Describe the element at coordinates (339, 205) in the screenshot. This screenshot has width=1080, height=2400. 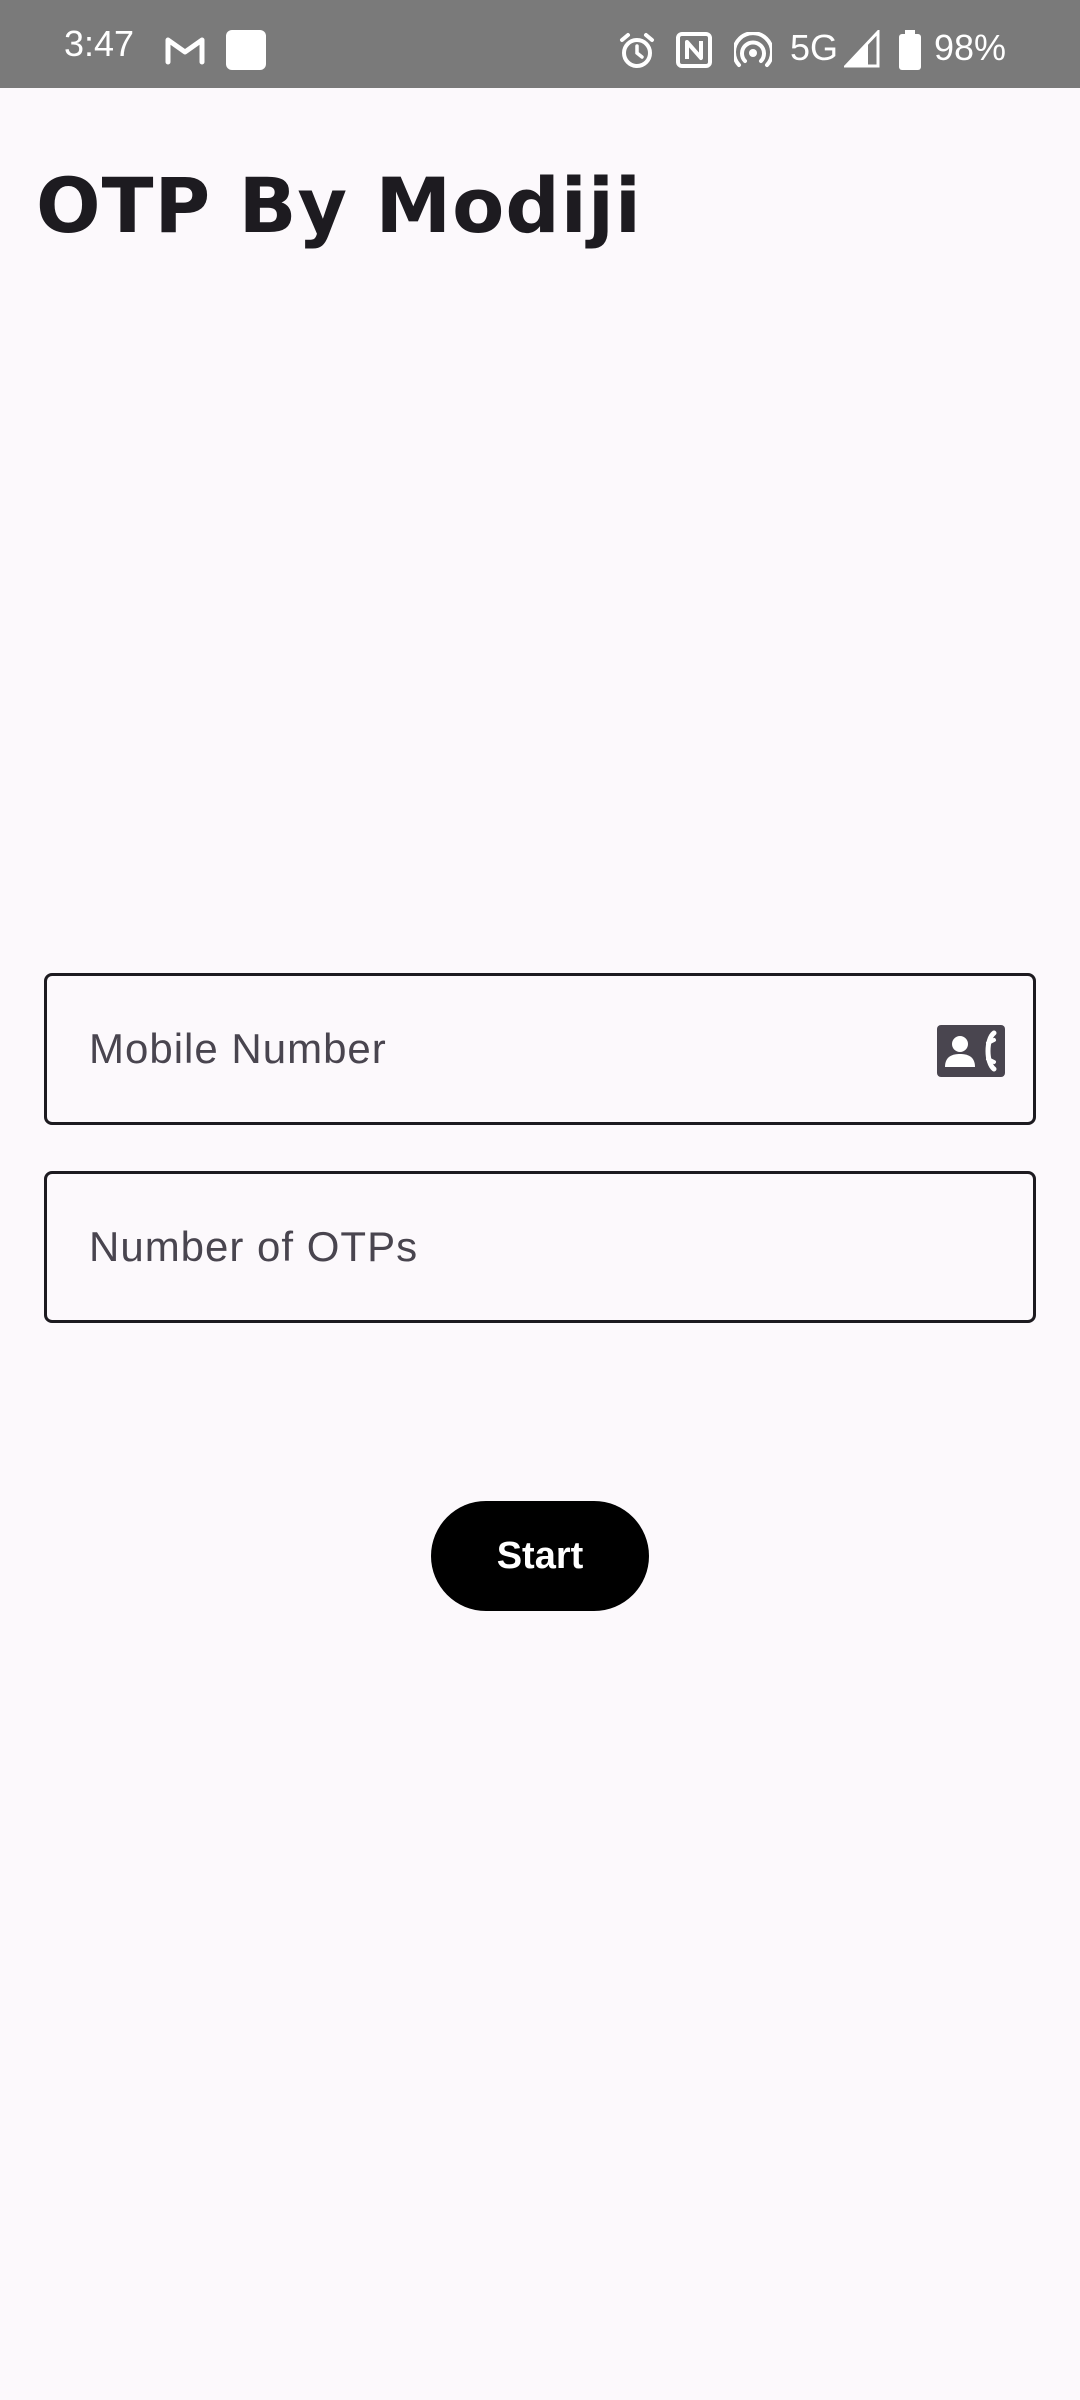
I see `page-title: OTP By Modiji` at that location.